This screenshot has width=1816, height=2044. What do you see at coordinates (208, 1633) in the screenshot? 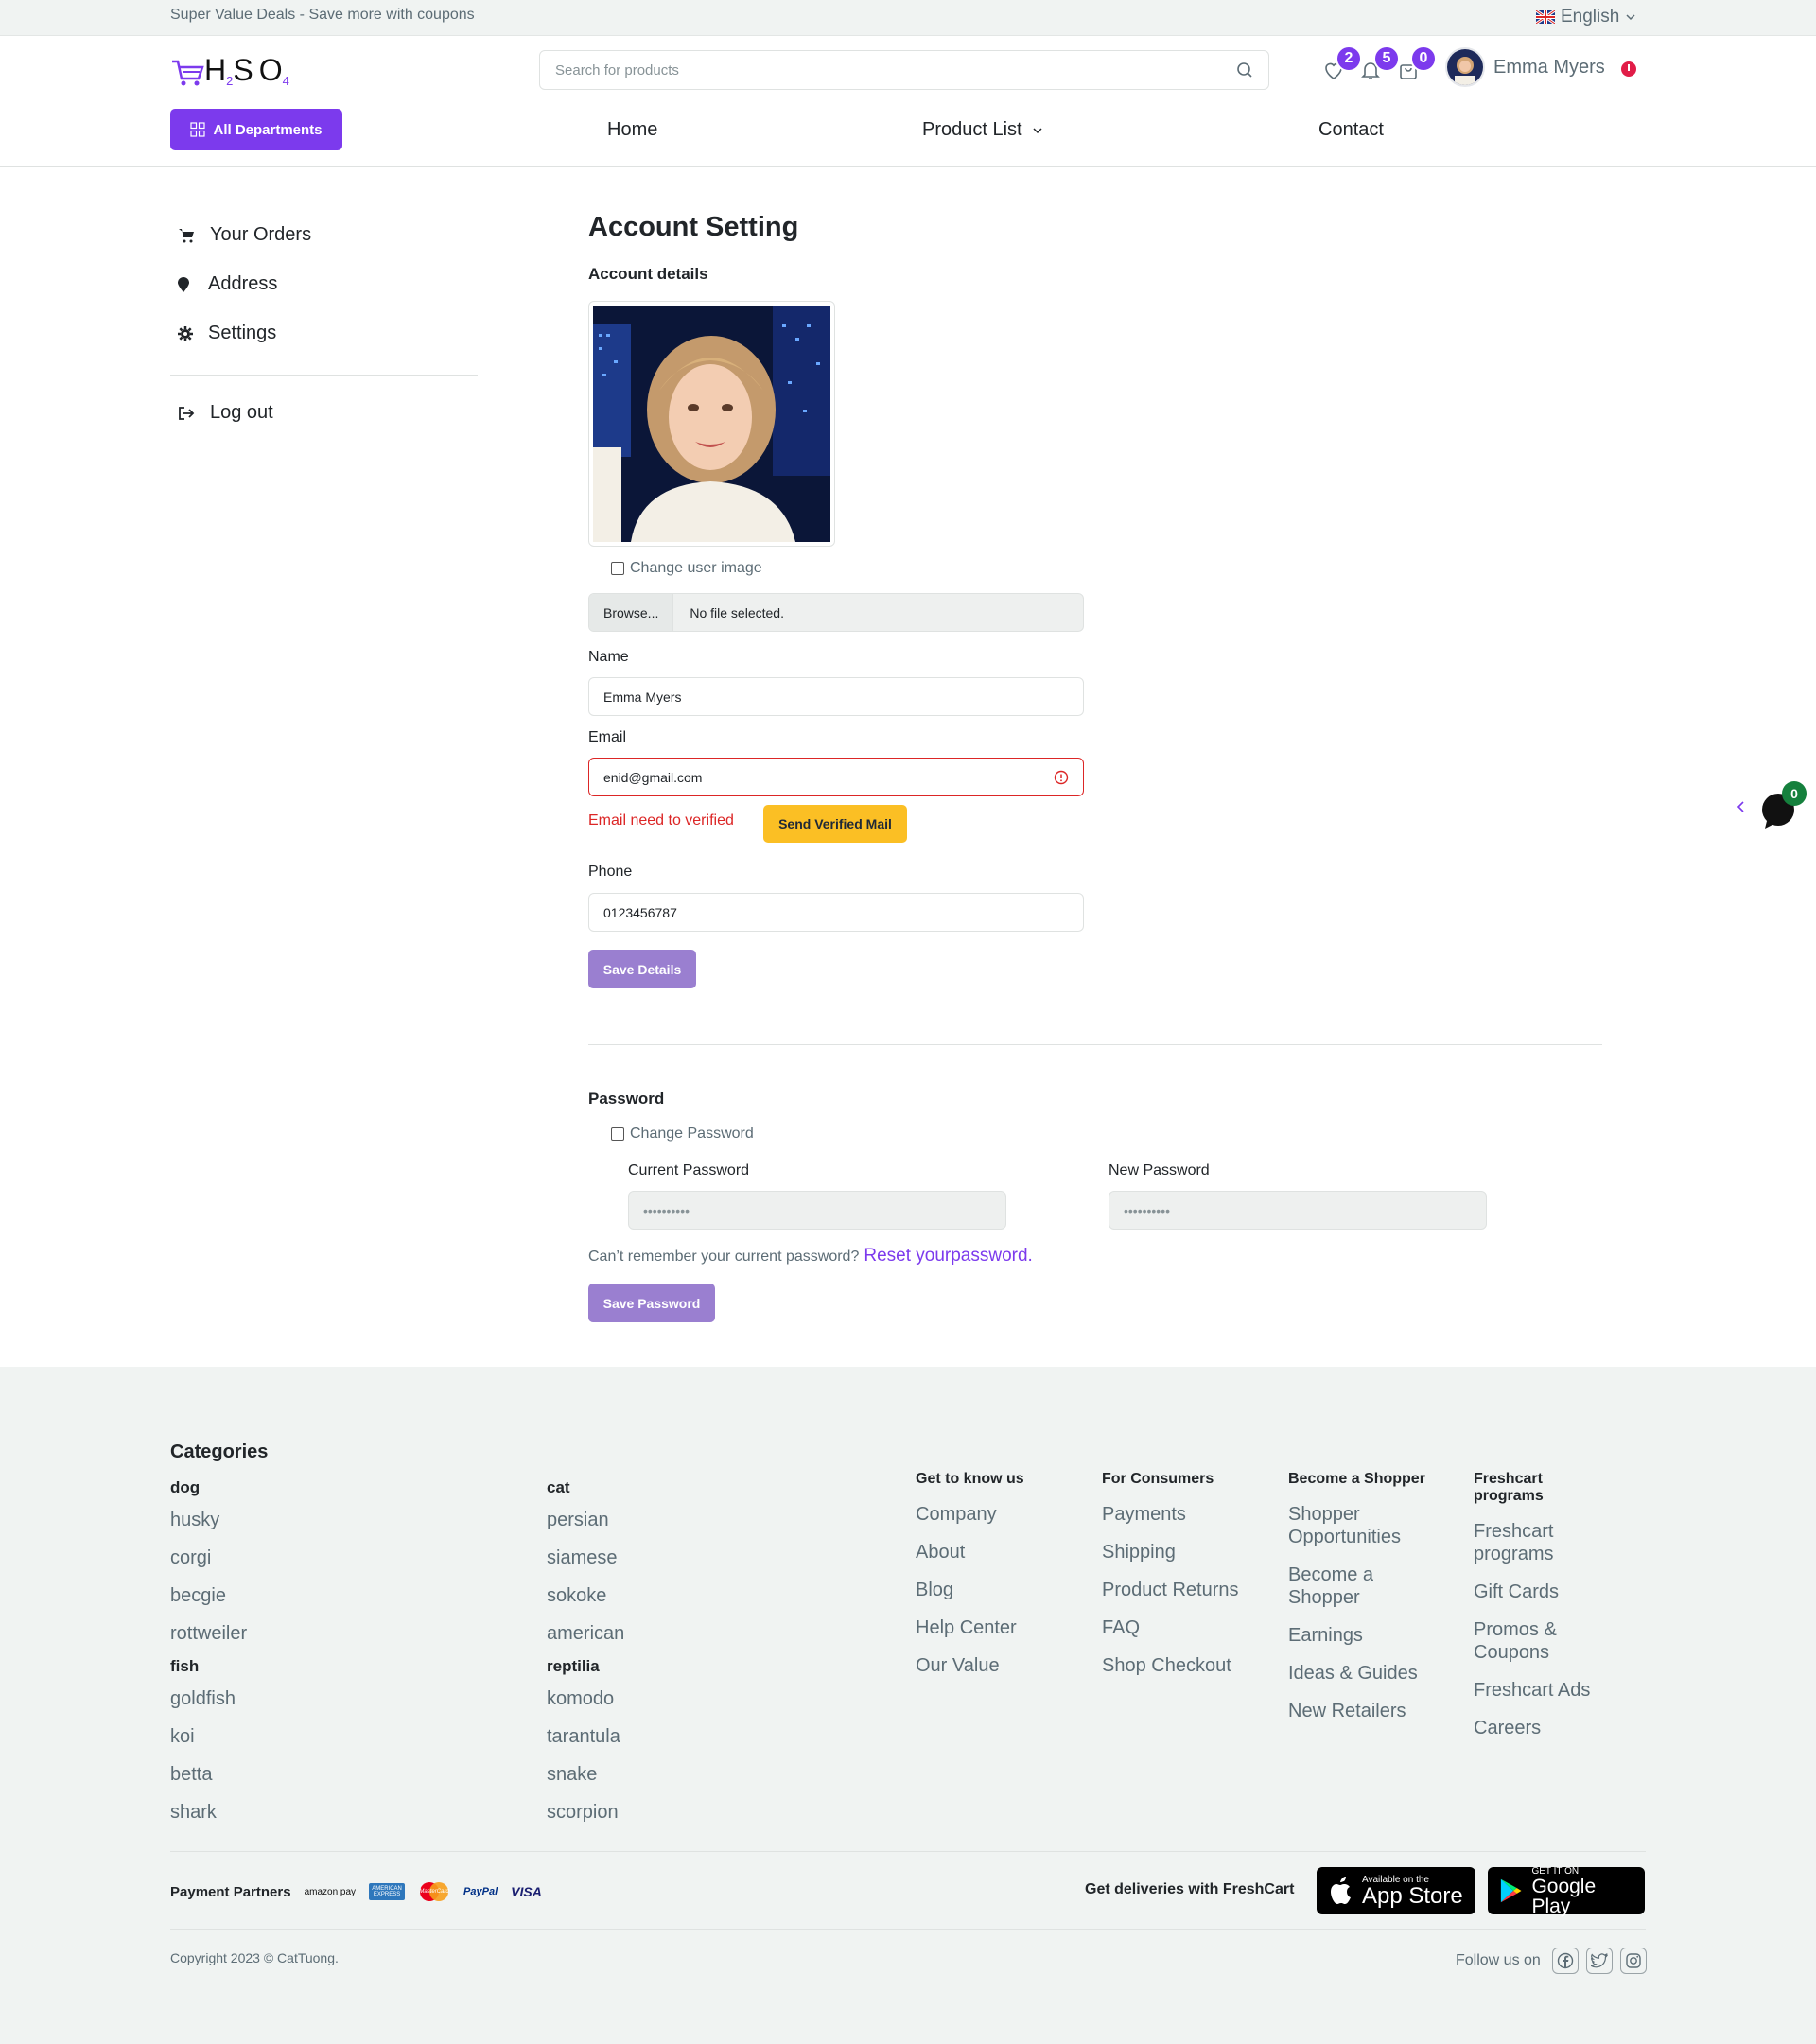
I see `category-link: rottweiler` at bounding box center [208, 1633].